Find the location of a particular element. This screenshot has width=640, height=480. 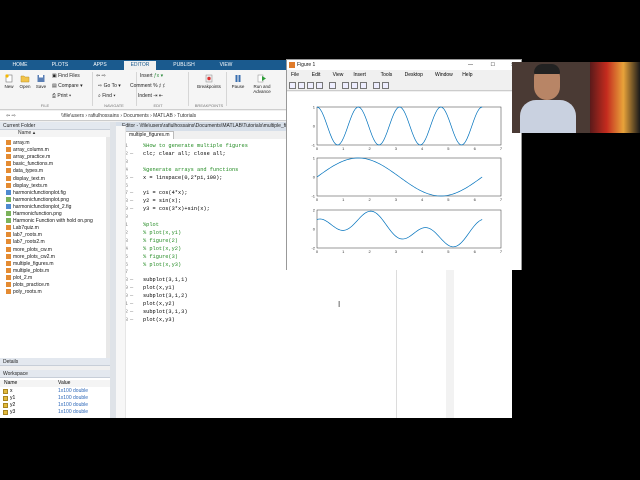

open-file-icon is located at coordinates (301, 85).